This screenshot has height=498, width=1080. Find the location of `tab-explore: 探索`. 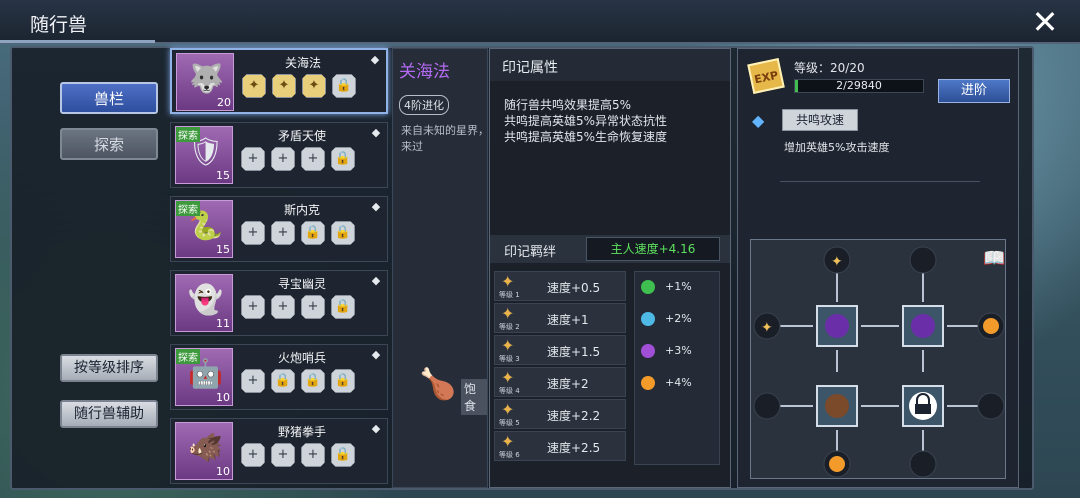

tab-explore: 探索 is located at coordinates (109, 144).